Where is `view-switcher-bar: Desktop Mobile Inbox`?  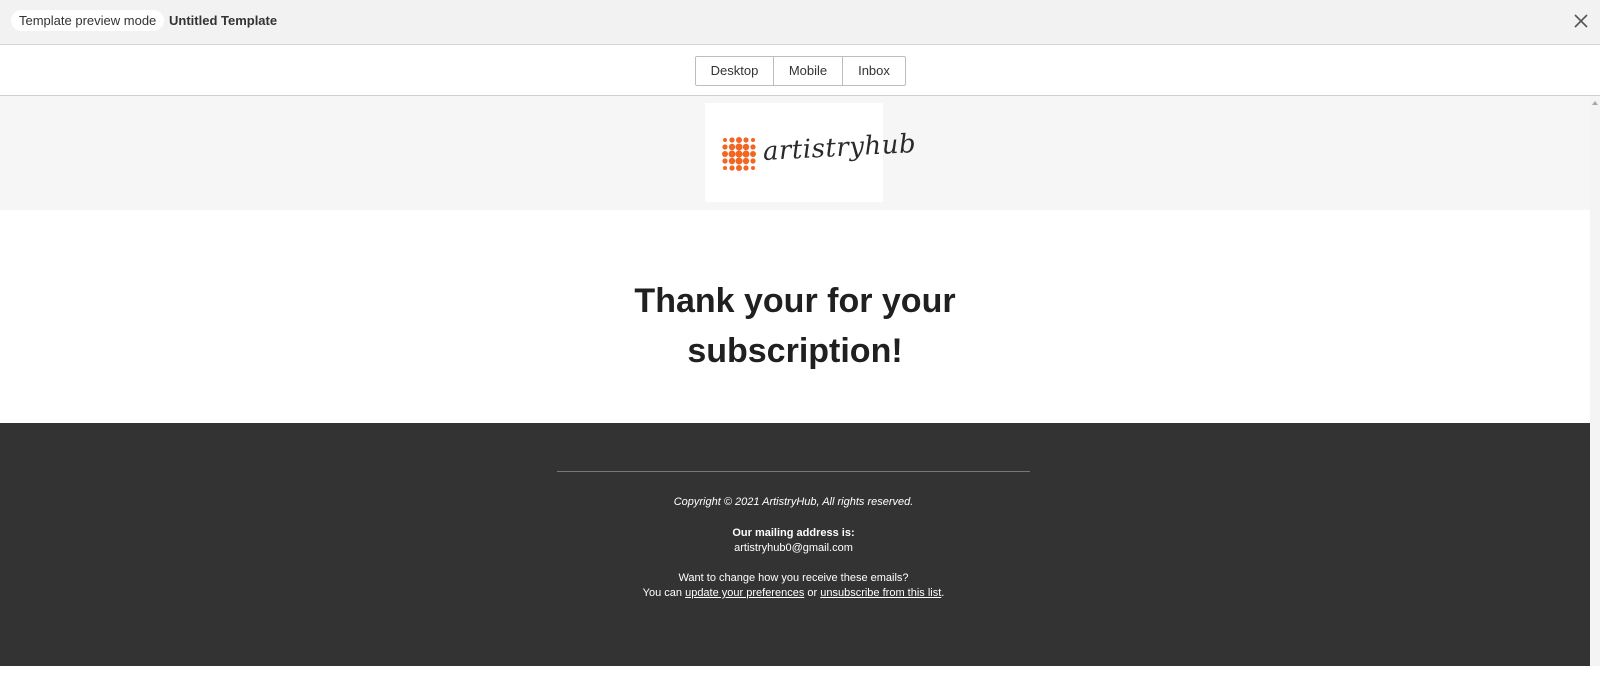 view-switcher-bar: Desktop Mobile Inbox is located at coordinates (800, 70).